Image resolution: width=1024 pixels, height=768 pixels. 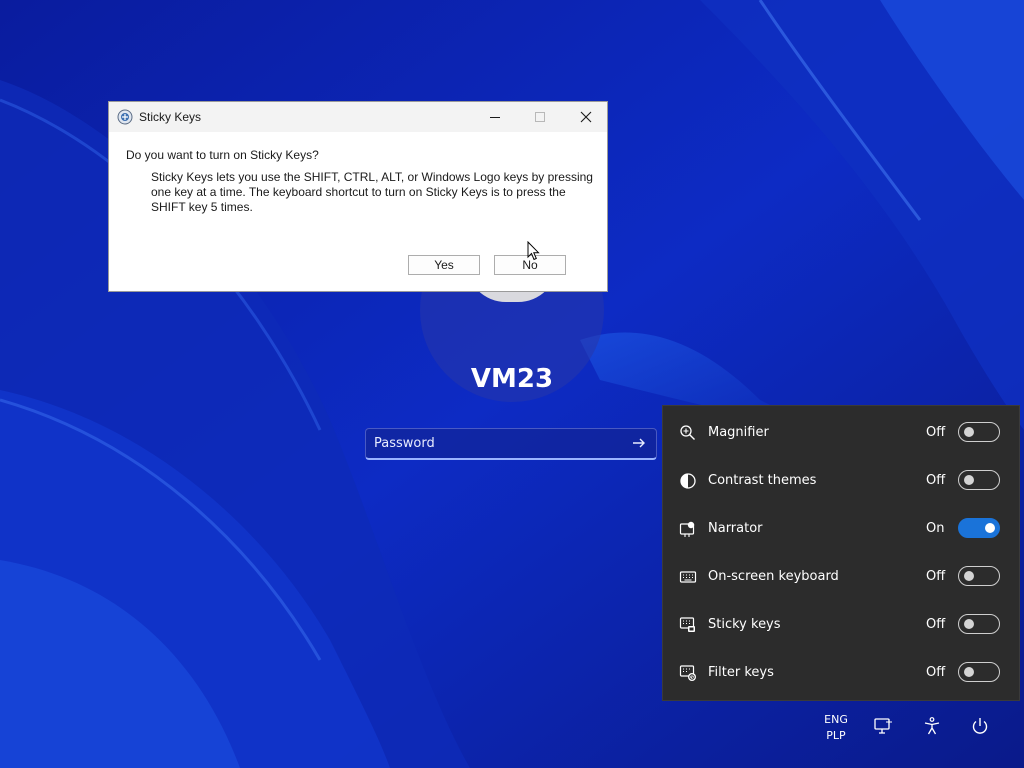 I want to click on accessibility-item-label: Sticky keys, so click(x=744, y=624).